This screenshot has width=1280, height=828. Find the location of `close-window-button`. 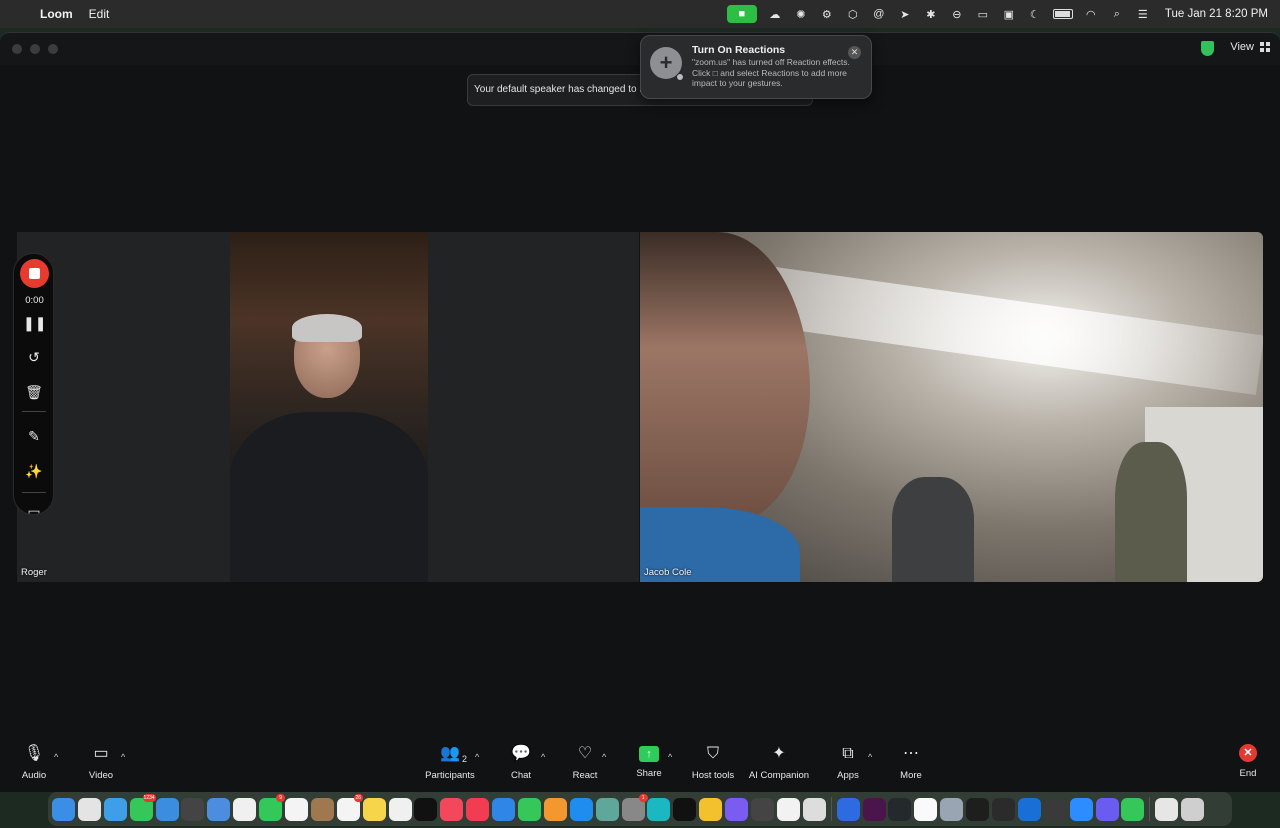

close-window-button is located at coordinates (17, 49).